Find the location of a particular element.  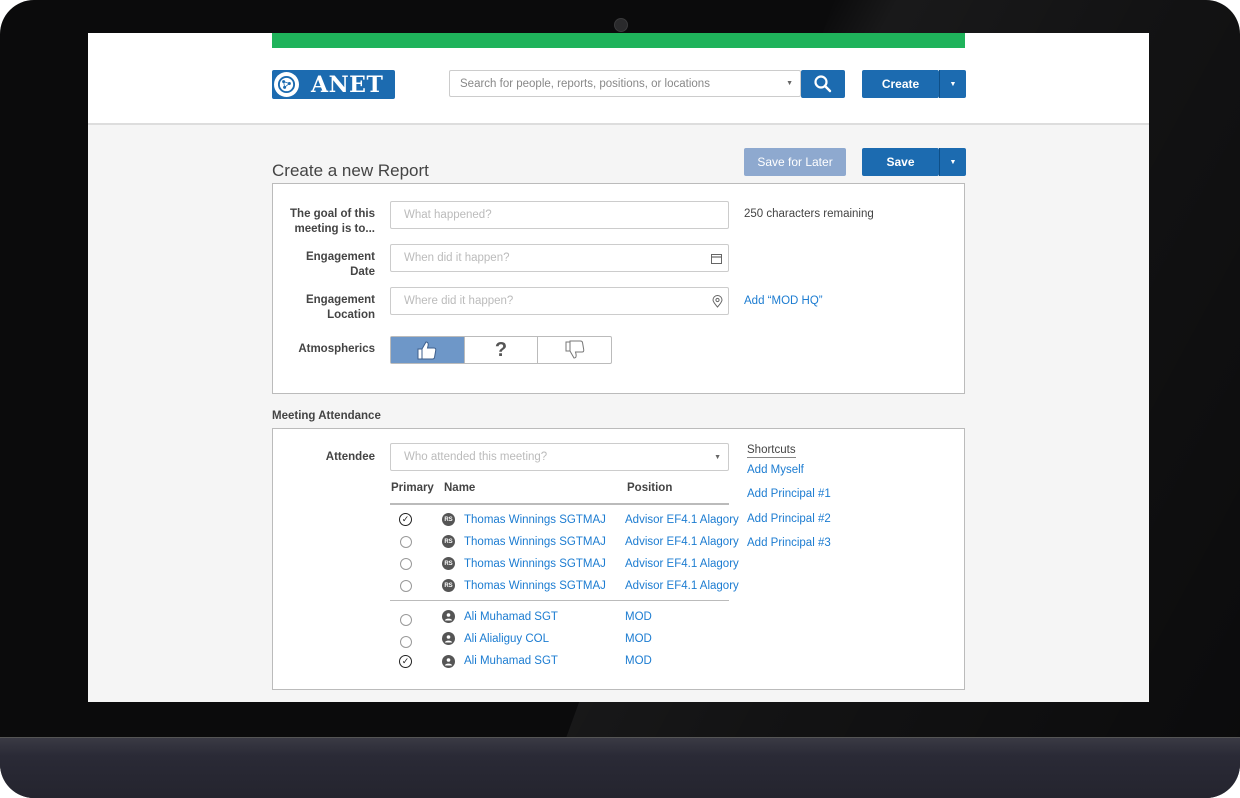

goal-input: What happened? is located at coordinates (559, 215).